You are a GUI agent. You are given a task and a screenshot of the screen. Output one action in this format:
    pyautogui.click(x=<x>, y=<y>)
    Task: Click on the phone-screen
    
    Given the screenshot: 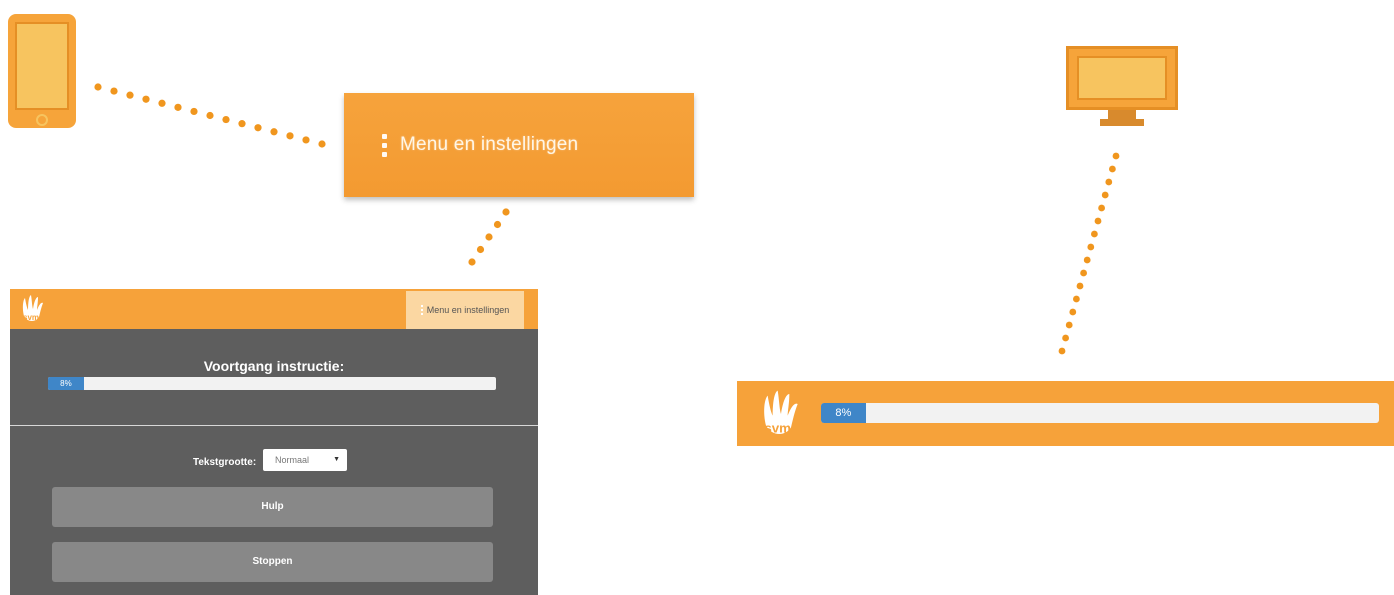 What is the action you would take?
    pyautogui.click(x=42, y=66)
    